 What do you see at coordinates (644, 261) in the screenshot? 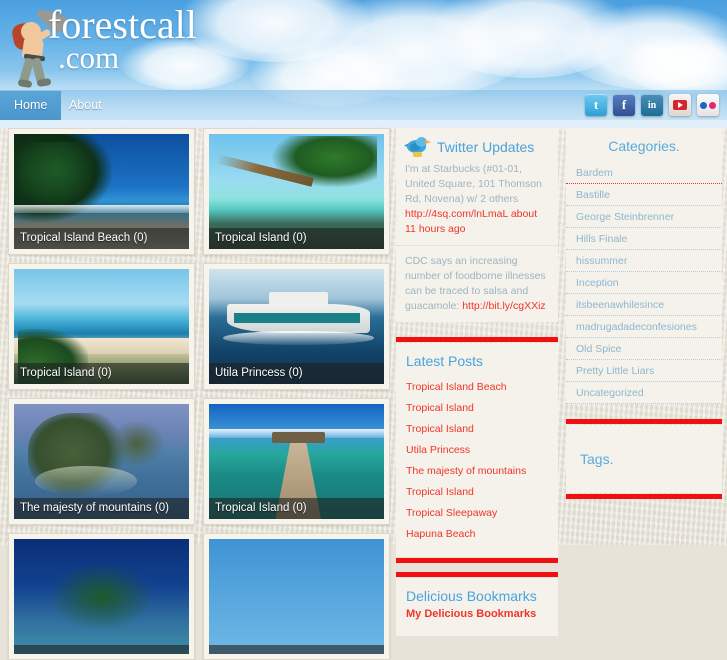
I see `category-item: hissummer` at bounding box center [644, 261].